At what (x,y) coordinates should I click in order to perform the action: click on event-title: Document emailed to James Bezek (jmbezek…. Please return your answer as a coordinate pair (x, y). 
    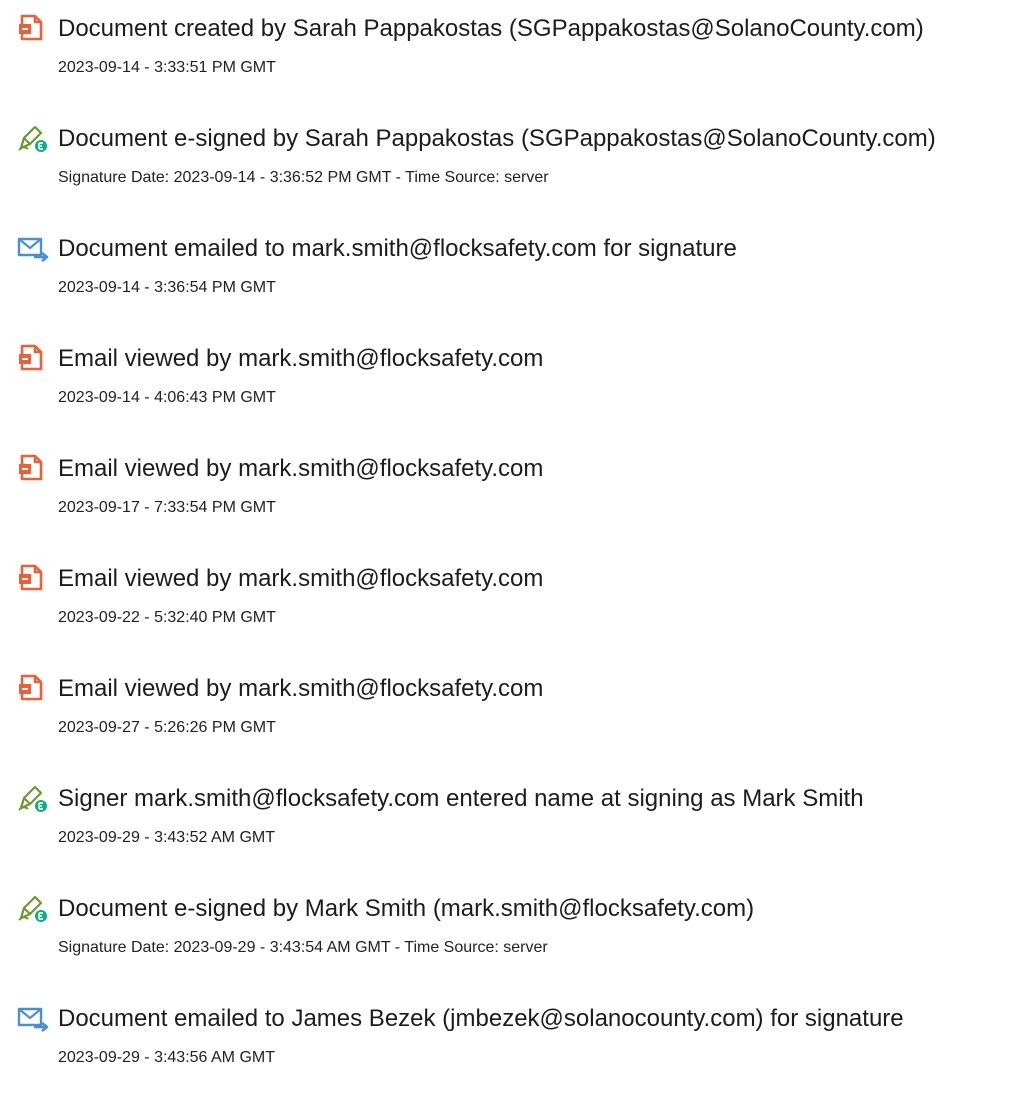
    Looking at the image, I should click on (481, 1018).